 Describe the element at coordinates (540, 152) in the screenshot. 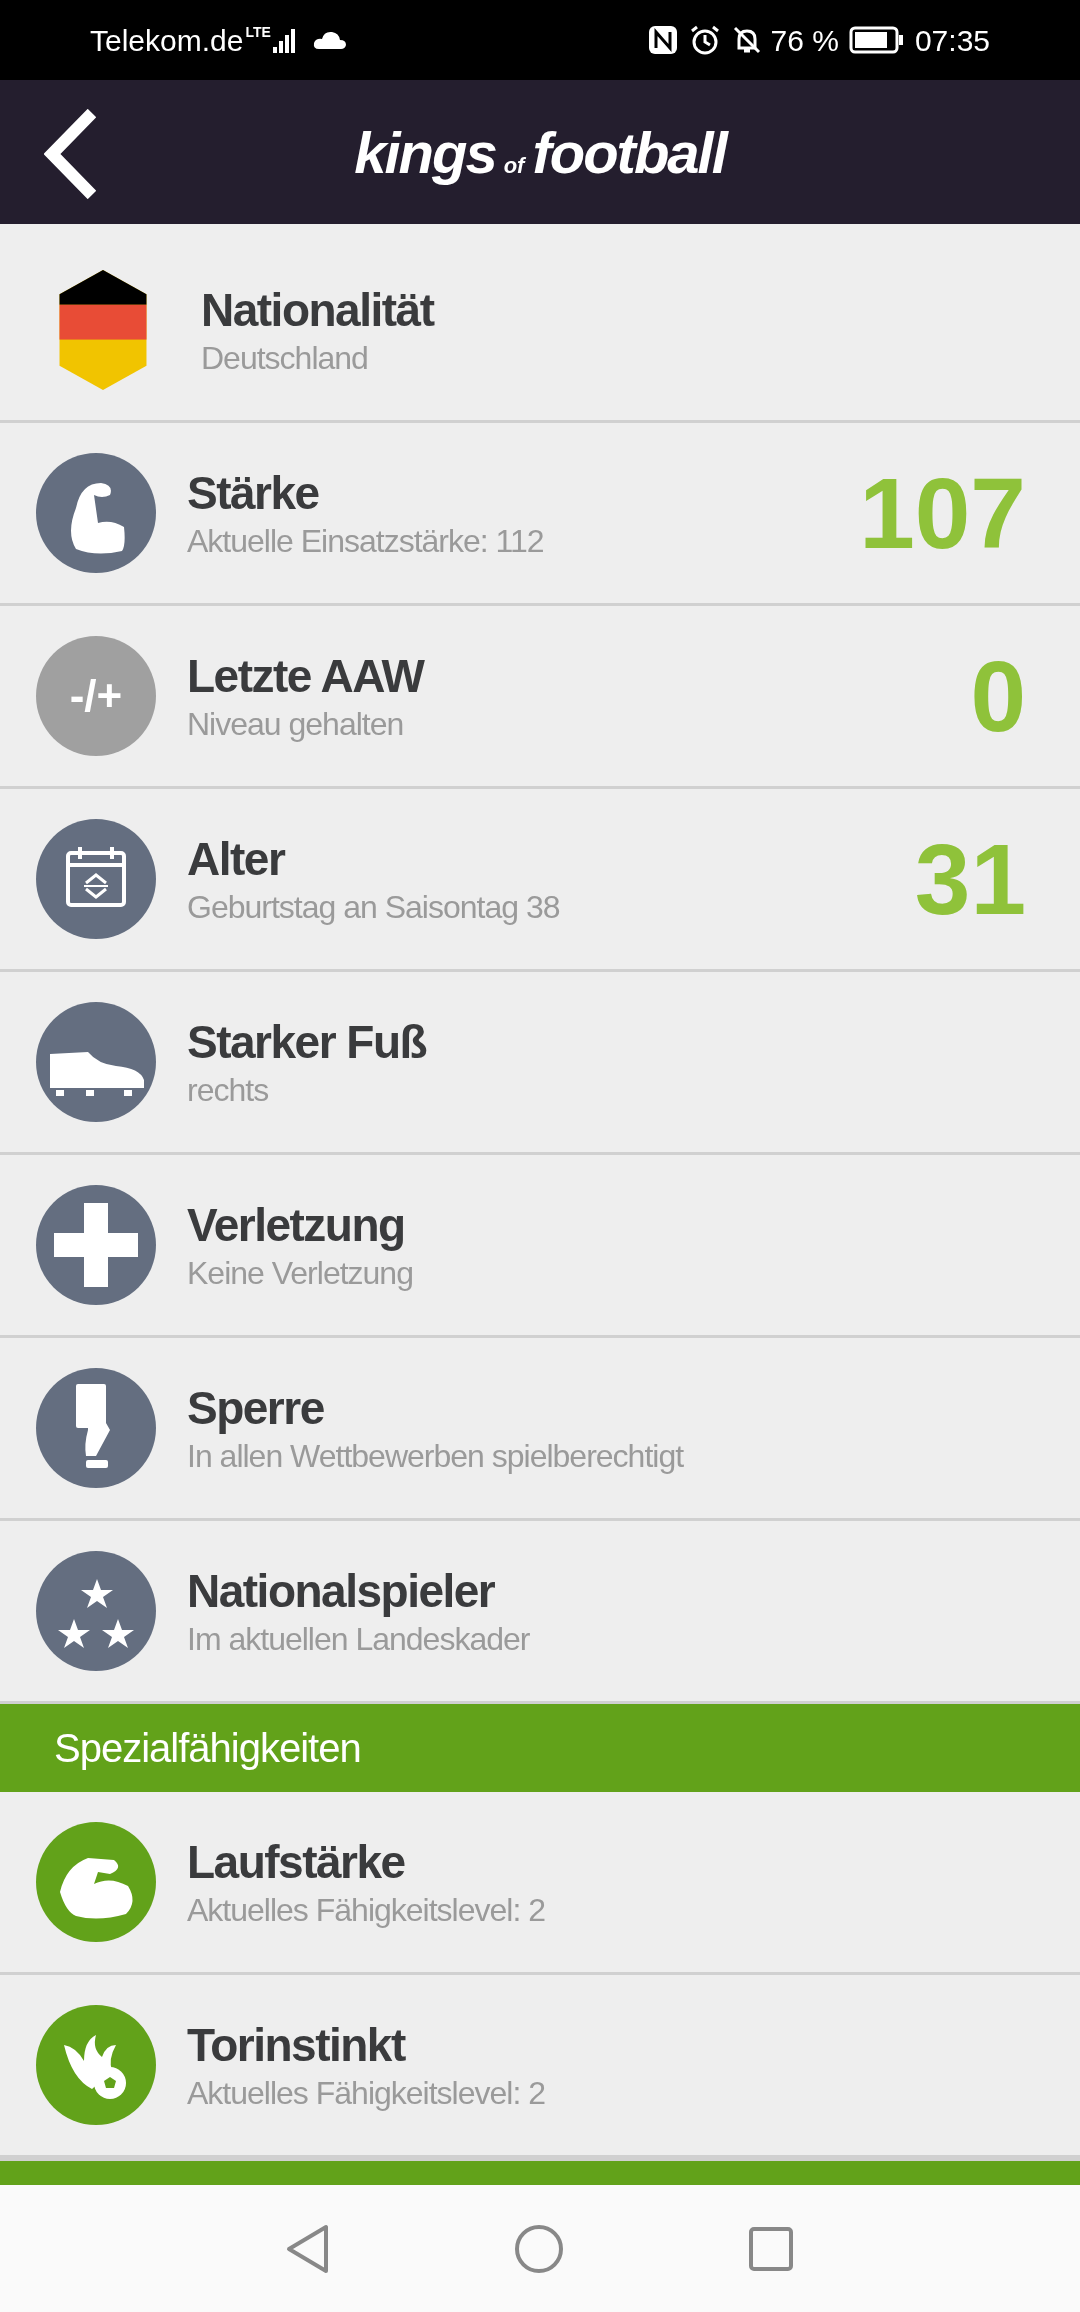

I see `app-logo: kings of football` at that location.